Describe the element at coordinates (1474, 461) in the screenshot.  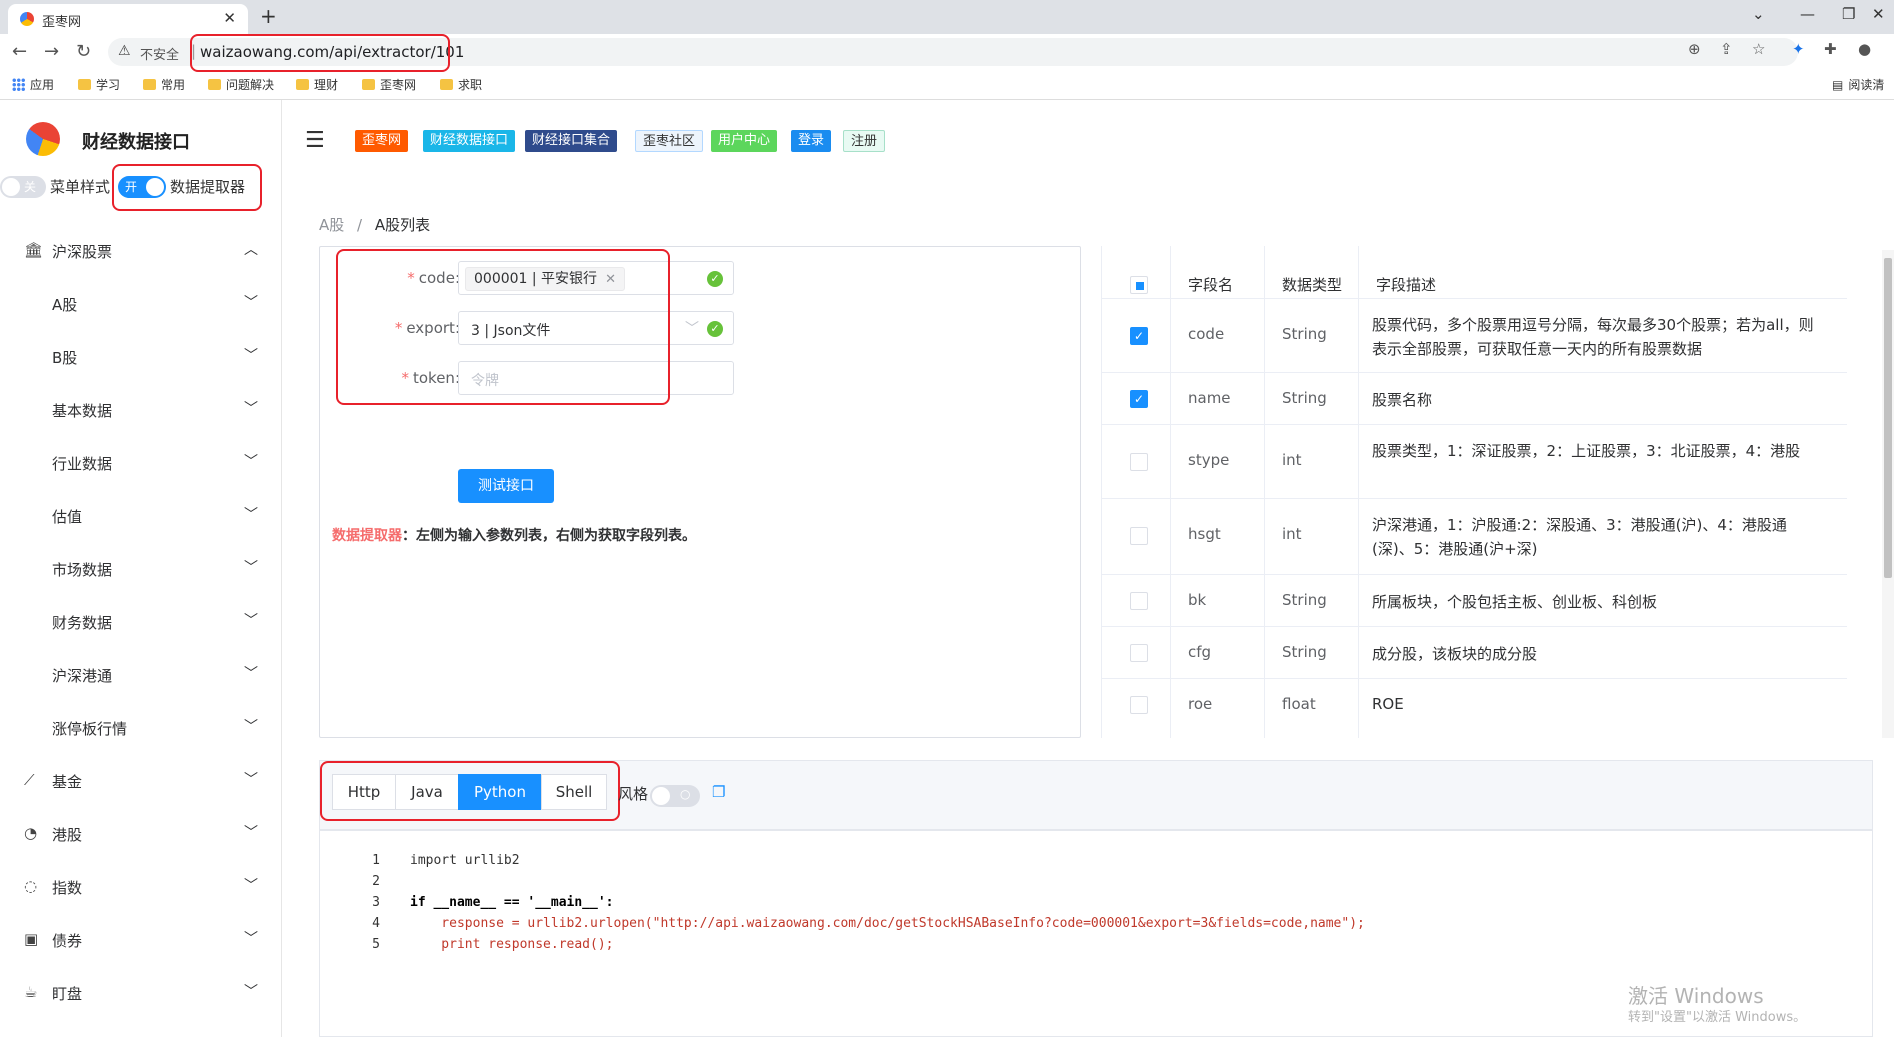
I see `table-row: stype int 股票类型，1：深证股票，2：上证股票，3：北证股票，4：港股` at that location.